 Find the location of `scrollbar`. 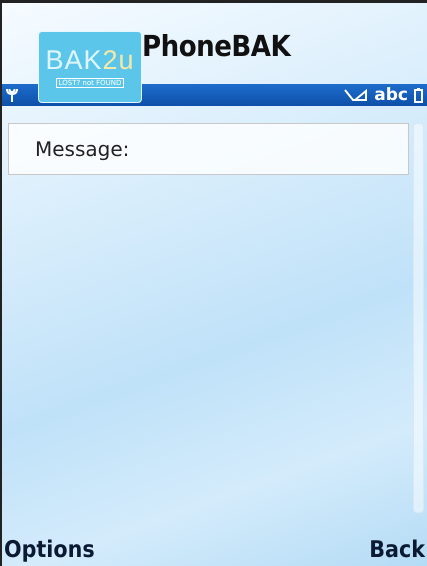

scrollbar is located at coordinates (418, 318).